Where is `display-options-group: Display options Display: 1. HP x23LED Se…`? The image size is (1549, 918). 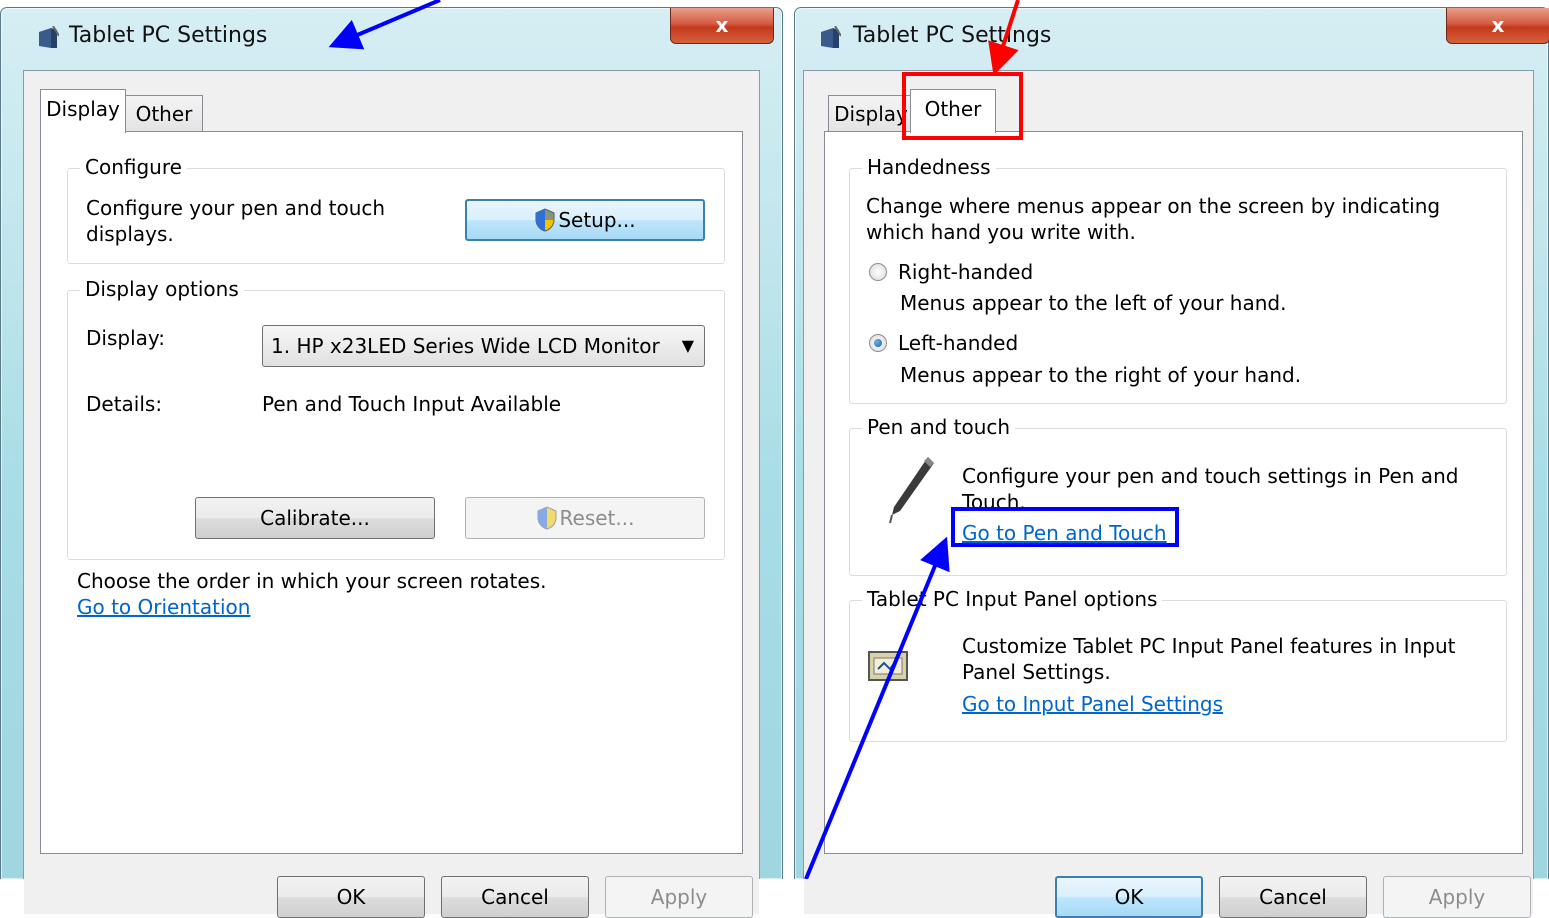 display-options-group: Display options Display: 1. HP x23LED Se… is located at coordinates (396, 418).